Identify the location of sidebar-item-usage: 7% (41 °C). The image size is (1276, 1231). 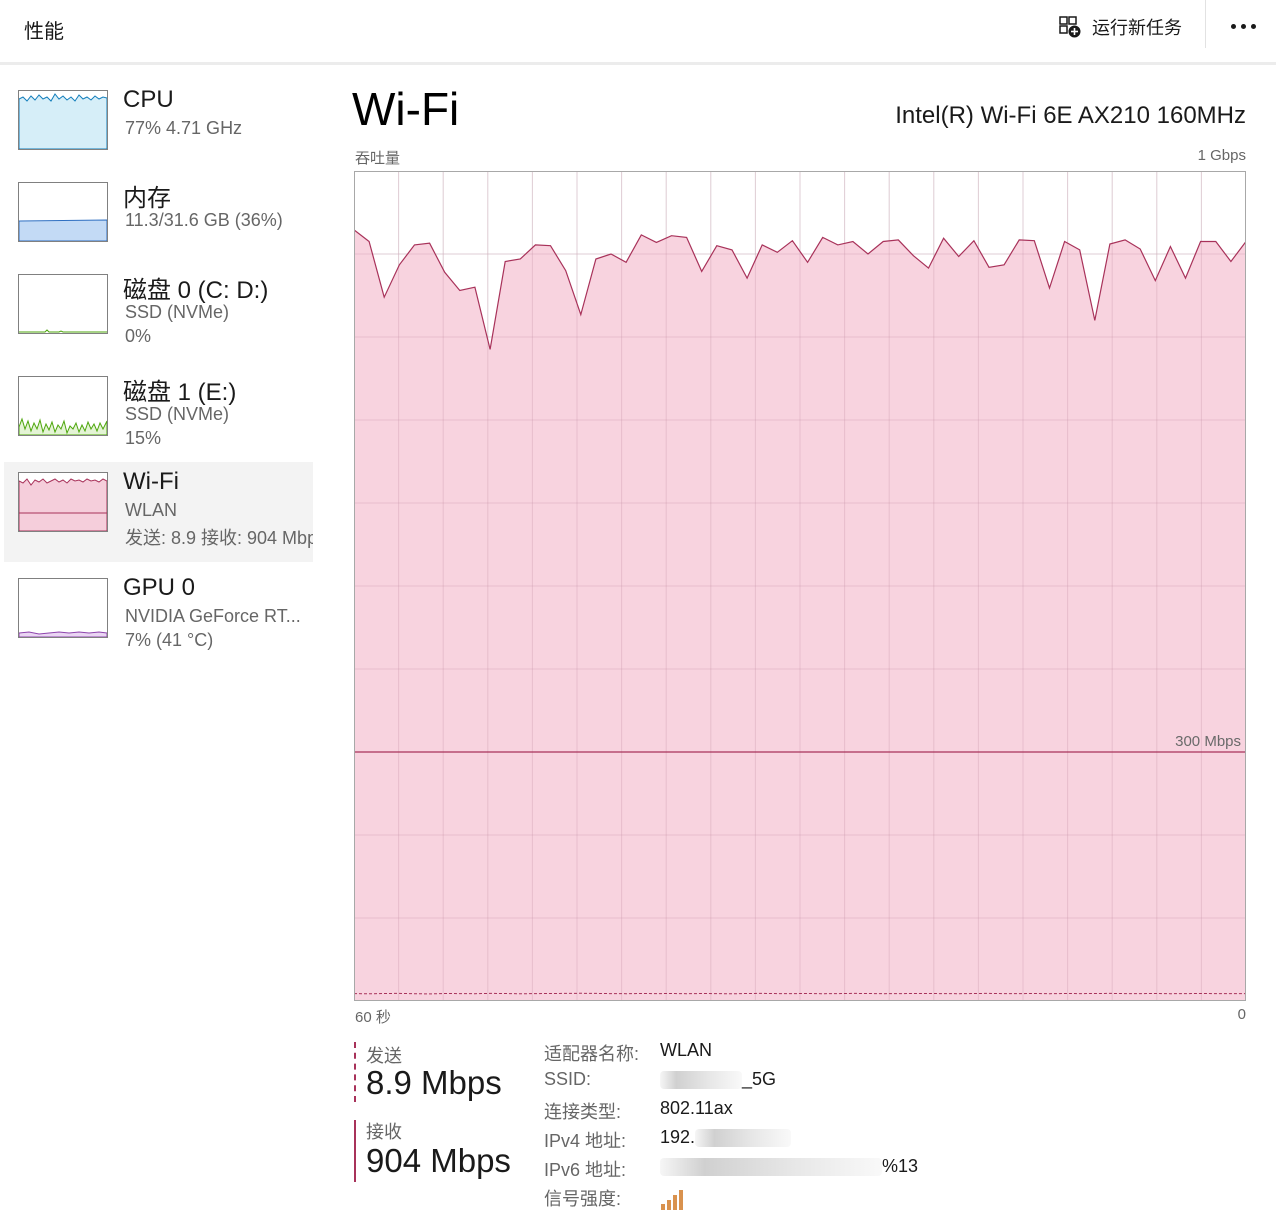
(169, 640).